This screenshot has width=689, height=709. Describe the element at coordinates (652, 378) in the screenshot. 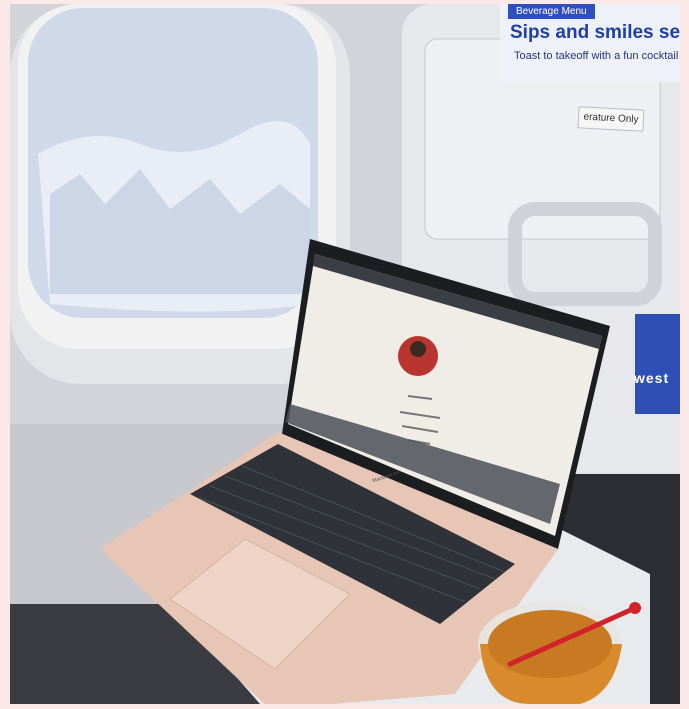

I see `seat-pocket-text: west` at that location.